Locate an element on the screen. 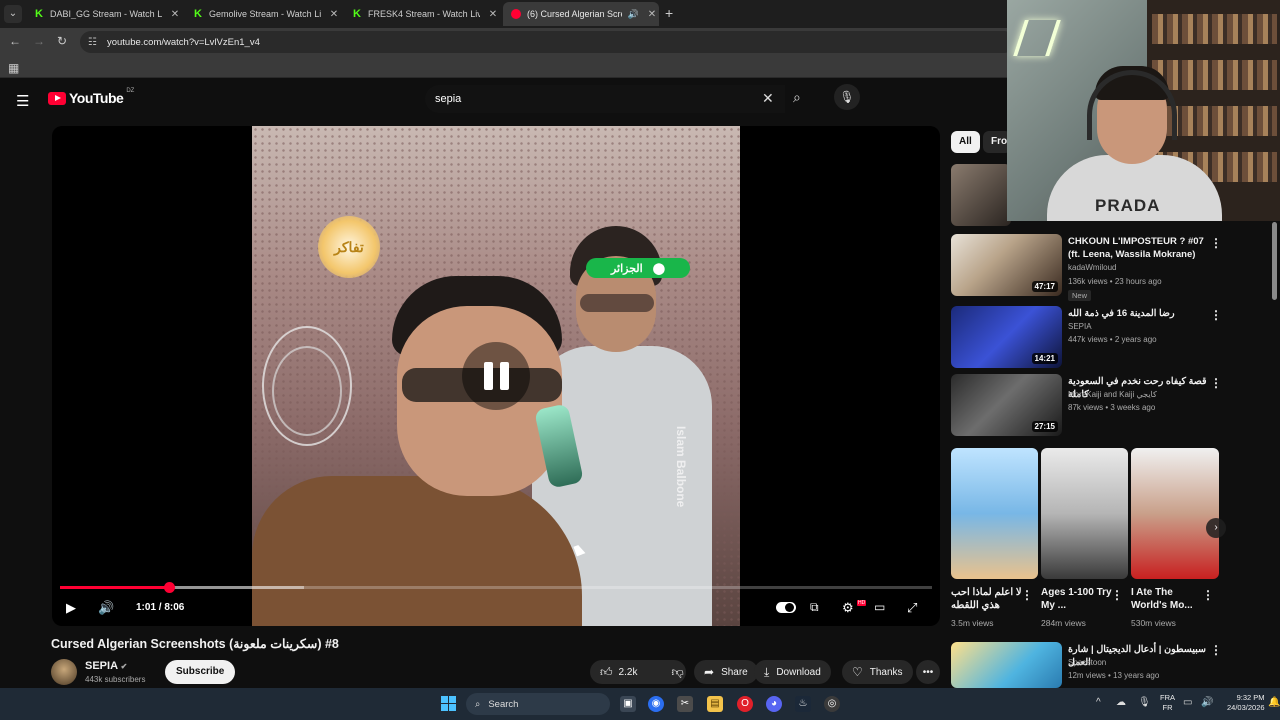 This screenshot has height=720, width=1280. kick-icon: K is located at coordinates (198, 14).